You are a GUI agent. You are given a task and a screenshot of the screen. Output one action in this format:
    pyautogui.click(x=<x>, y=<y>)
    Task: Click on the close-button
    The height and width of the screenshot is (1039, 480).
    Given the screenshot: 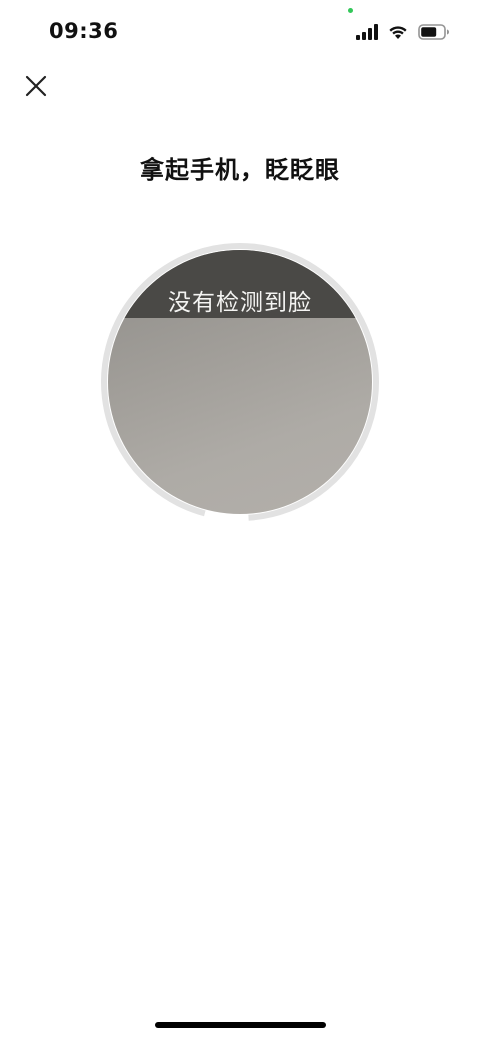 What is the action you would take?
    pyautogui.click(x=36, y=86)
    